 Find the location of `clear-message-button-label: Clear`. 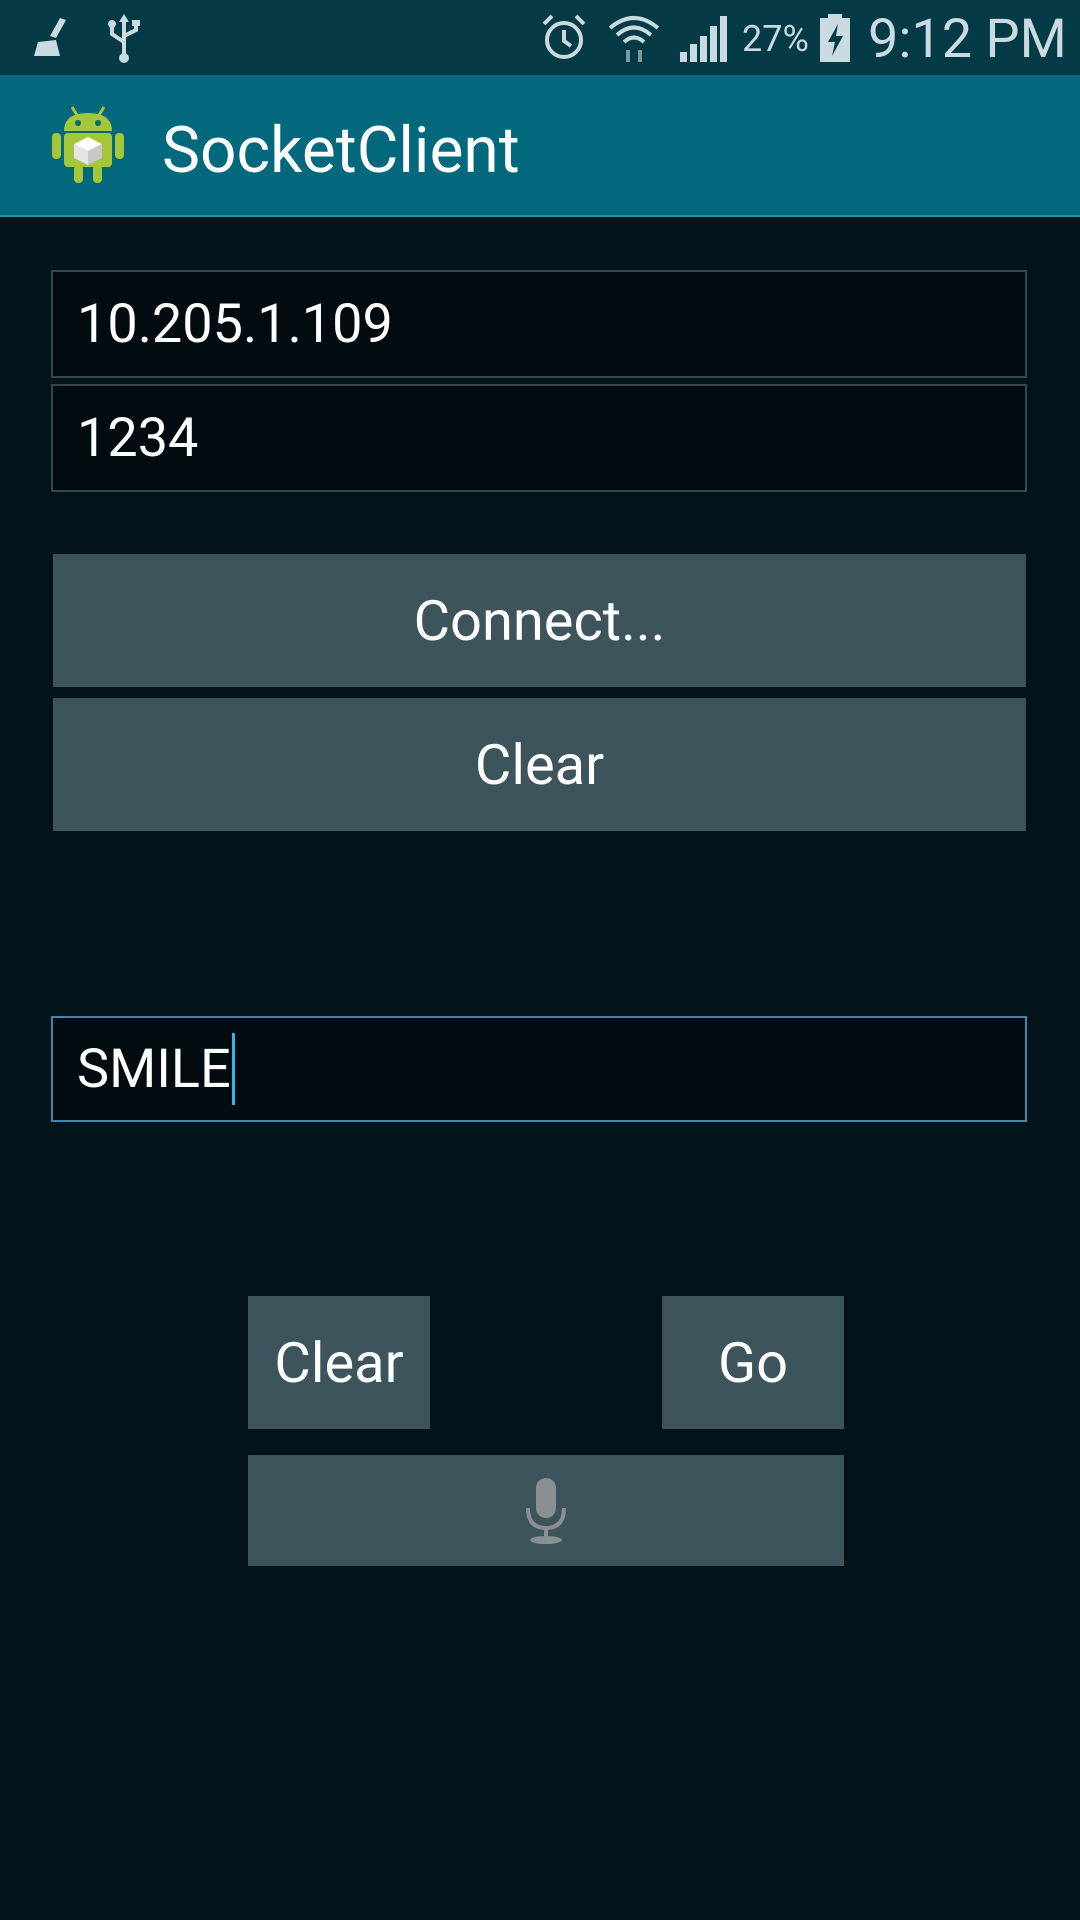

clear-message-button-label: Clear is located at coordinates (339, 1362).